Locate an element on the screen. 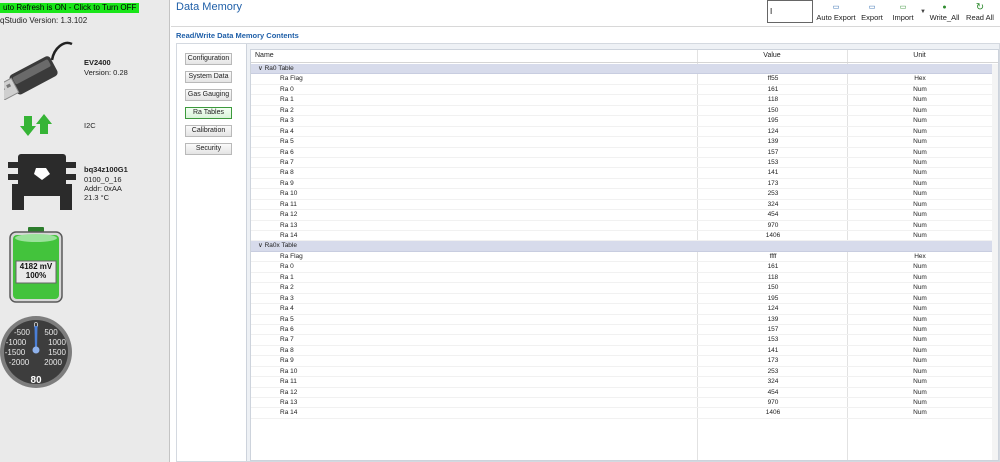  row-name: Ra 14 is located at coordinates (289, 235).